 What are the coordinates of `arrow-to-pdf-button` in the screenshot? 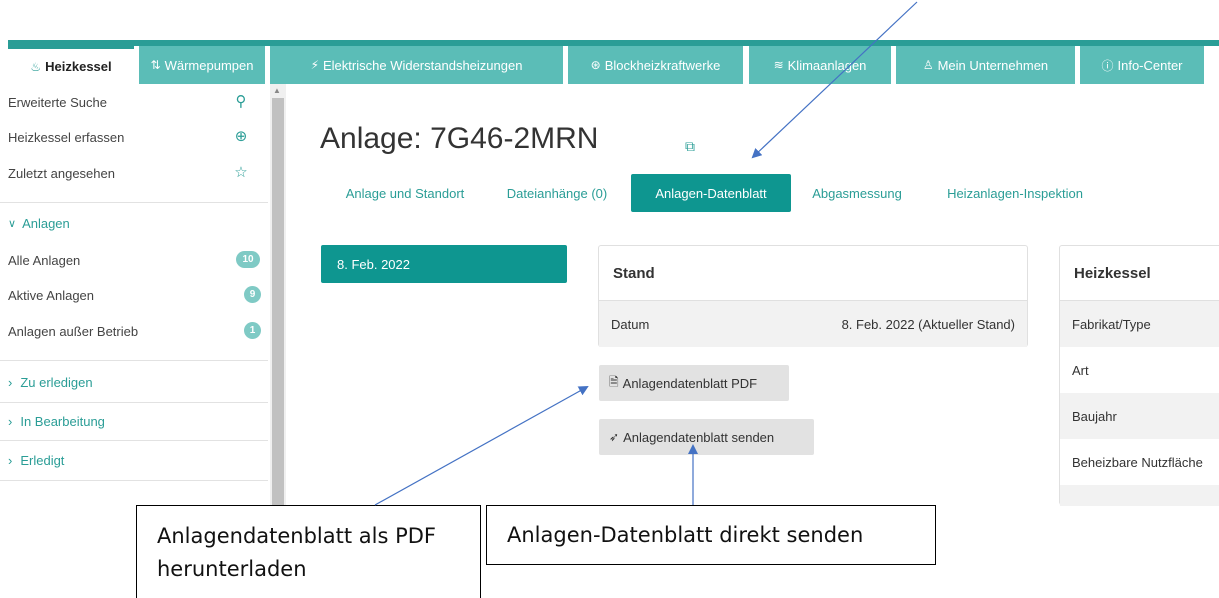 It's located at (481, 446).